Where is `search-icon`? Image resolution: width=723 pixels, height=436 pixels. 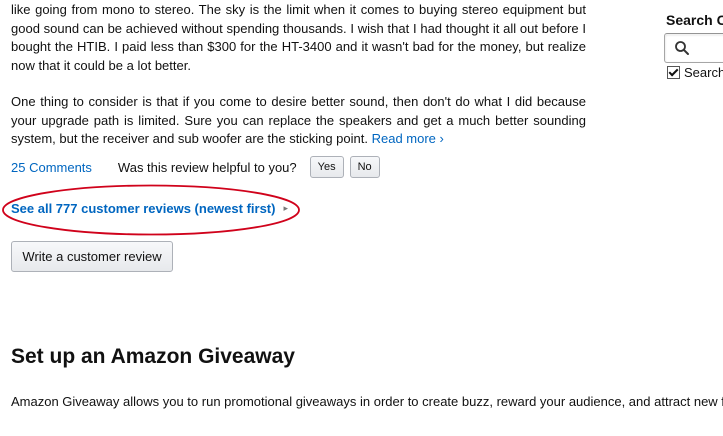
search-icon is located at coordinates (682, 48).